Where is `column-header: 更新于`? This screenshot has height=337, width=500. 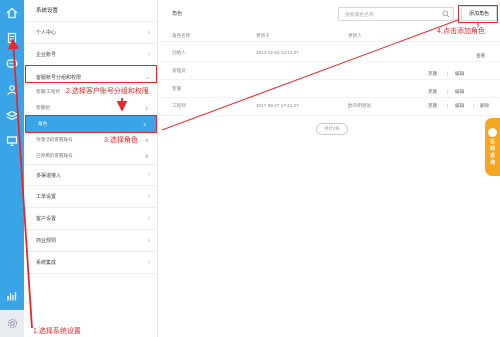 column-header: 更新于 is located at coordinates (263, 35).